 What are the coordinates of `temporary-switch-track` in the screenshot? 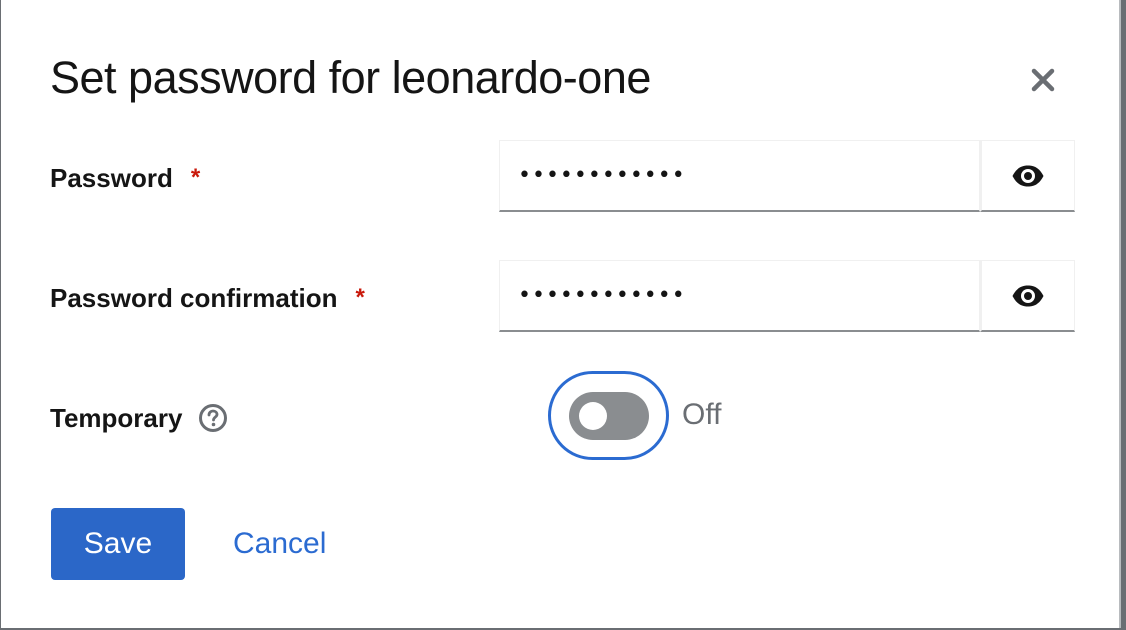 It's located at (608, 415).